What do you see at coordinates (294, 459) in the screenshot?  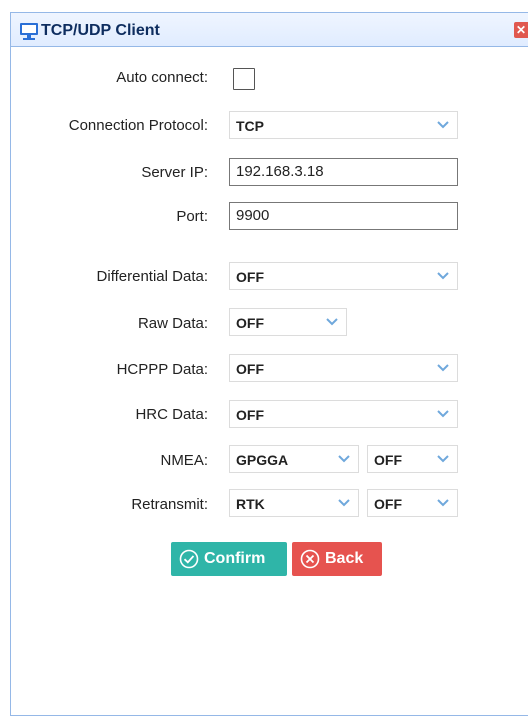 I see `nmea-type-select: GPGGA` at bounding box center [294, 459].